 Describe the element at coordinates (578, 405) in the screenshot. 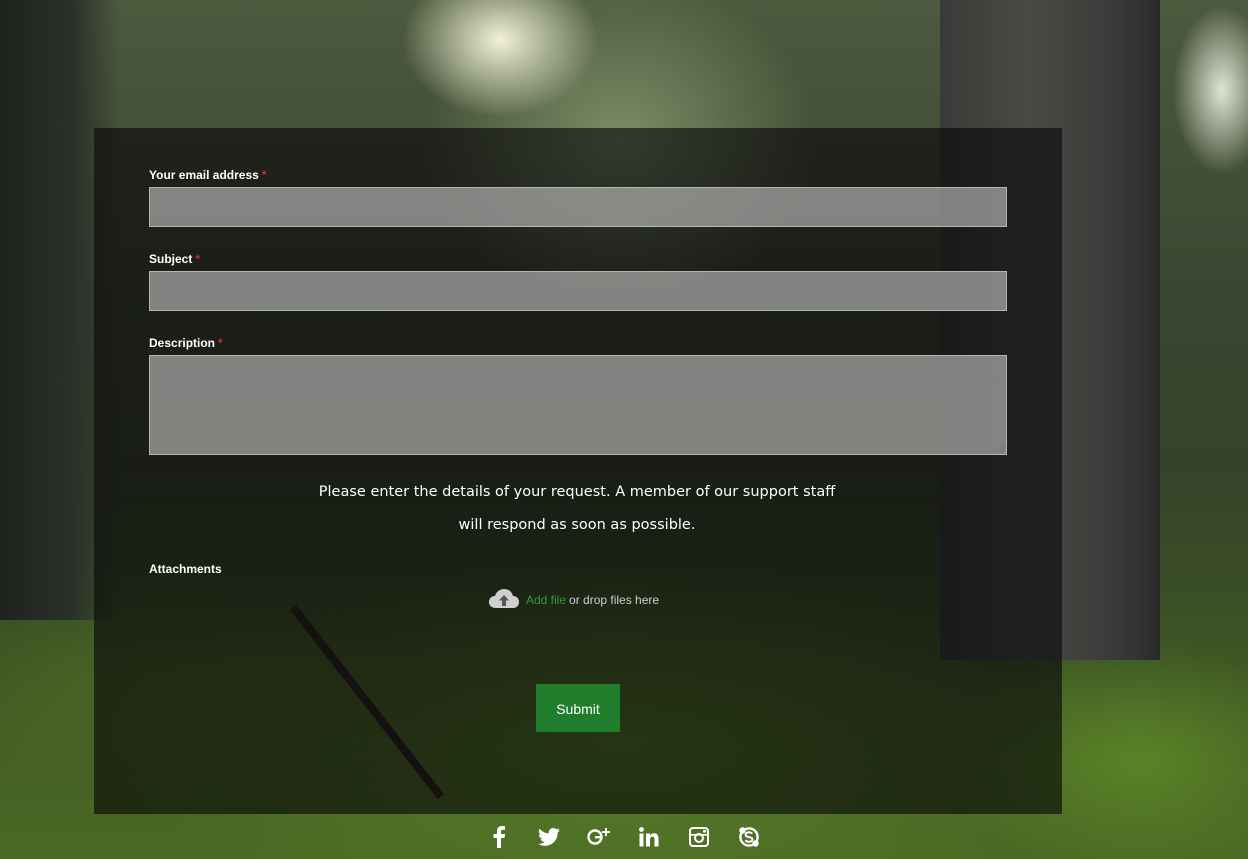

I see `description-field` at that location.